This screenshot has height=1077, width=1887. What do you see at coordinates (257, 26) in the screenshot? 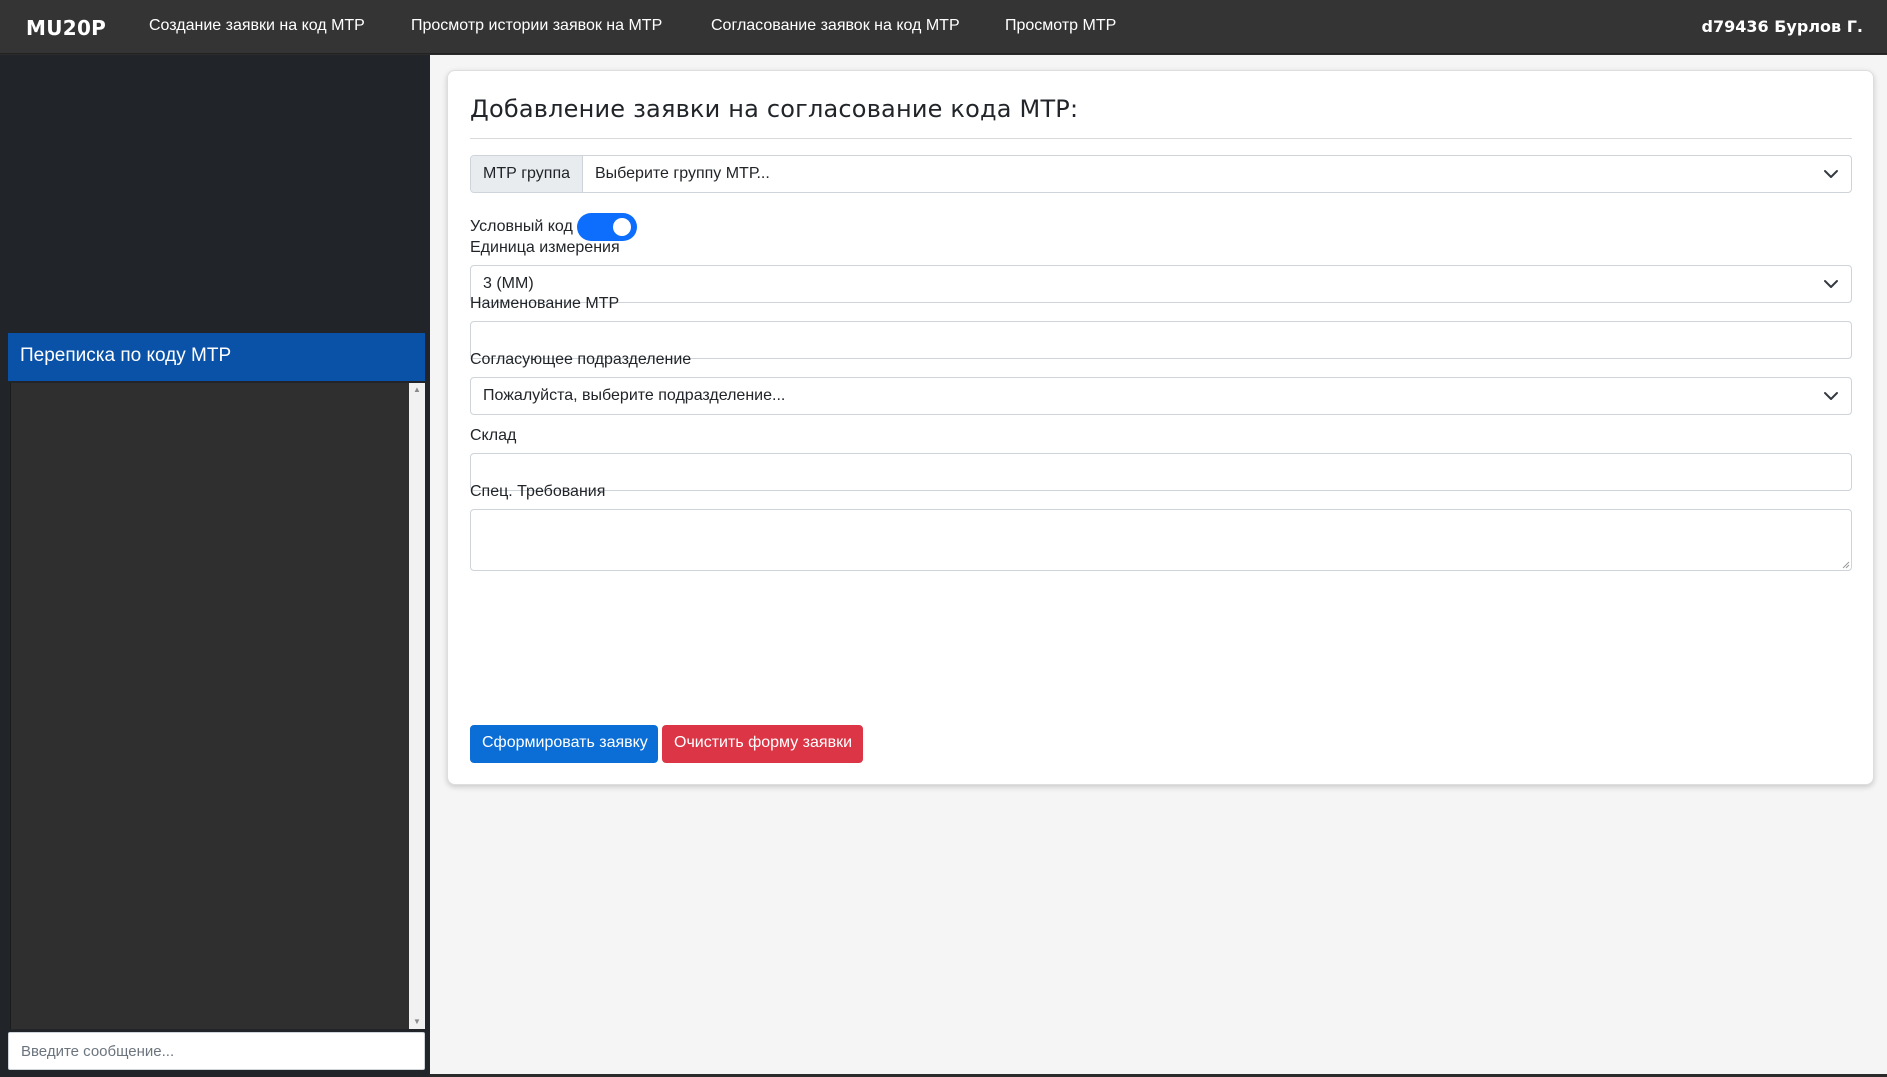
I see `nav-create-request: Создание заявки на код МТР` at bounding box center [257, 26].